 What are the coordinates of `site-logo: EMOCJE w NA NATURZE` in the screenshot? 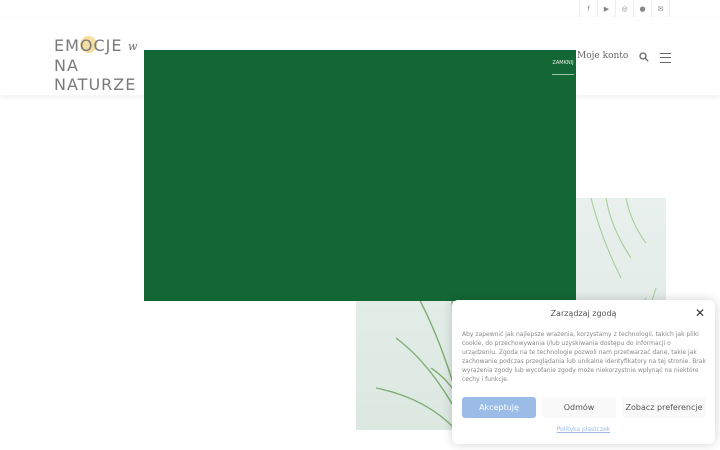 It's located at (102, 64).